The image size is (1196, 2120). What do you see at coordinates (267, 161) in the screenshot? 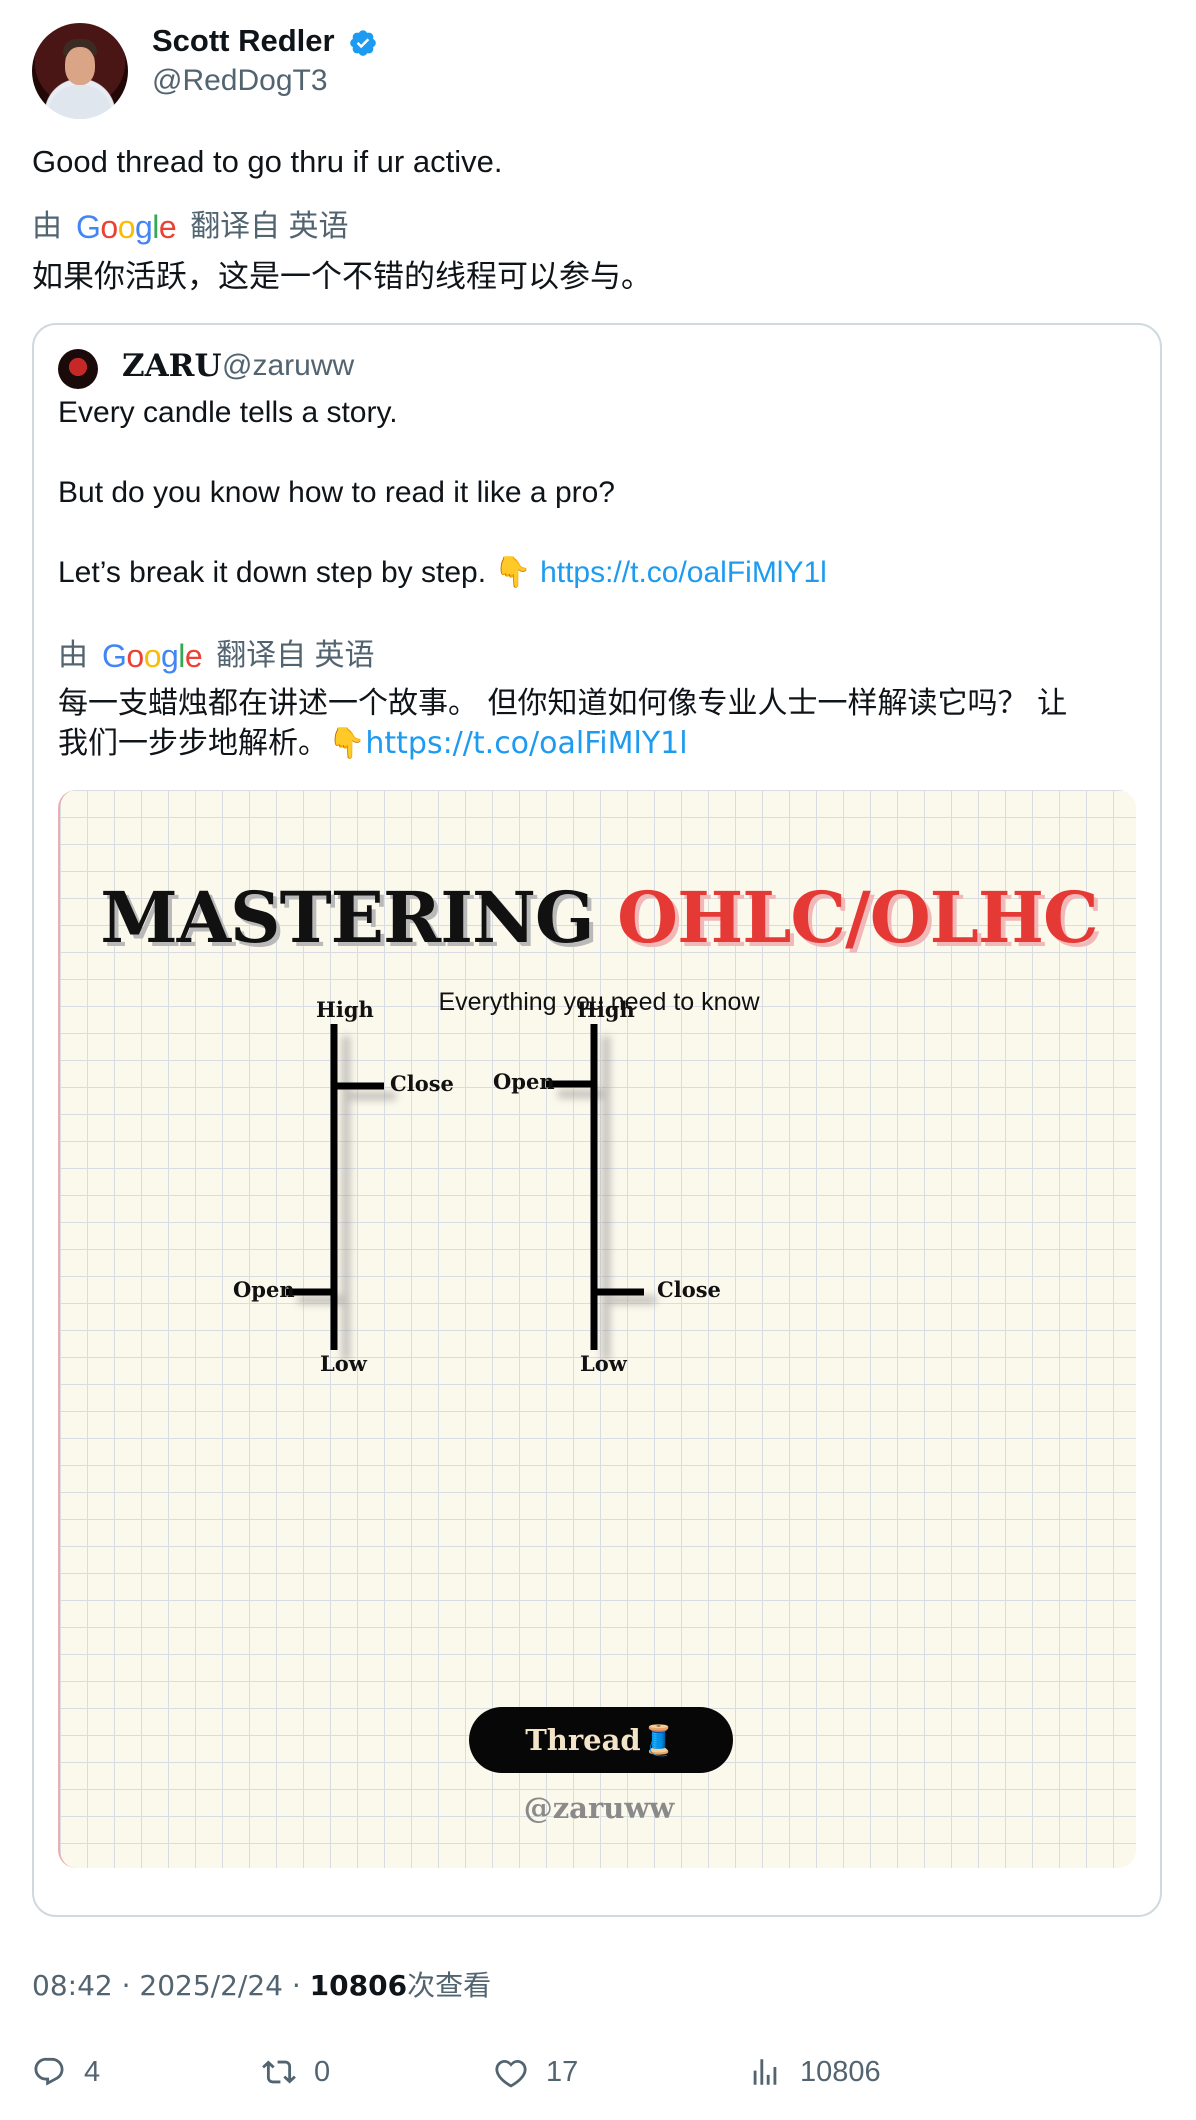
I see `tweet-text: Good thread to go thru if ur active.` at bounding box center [267, 161].